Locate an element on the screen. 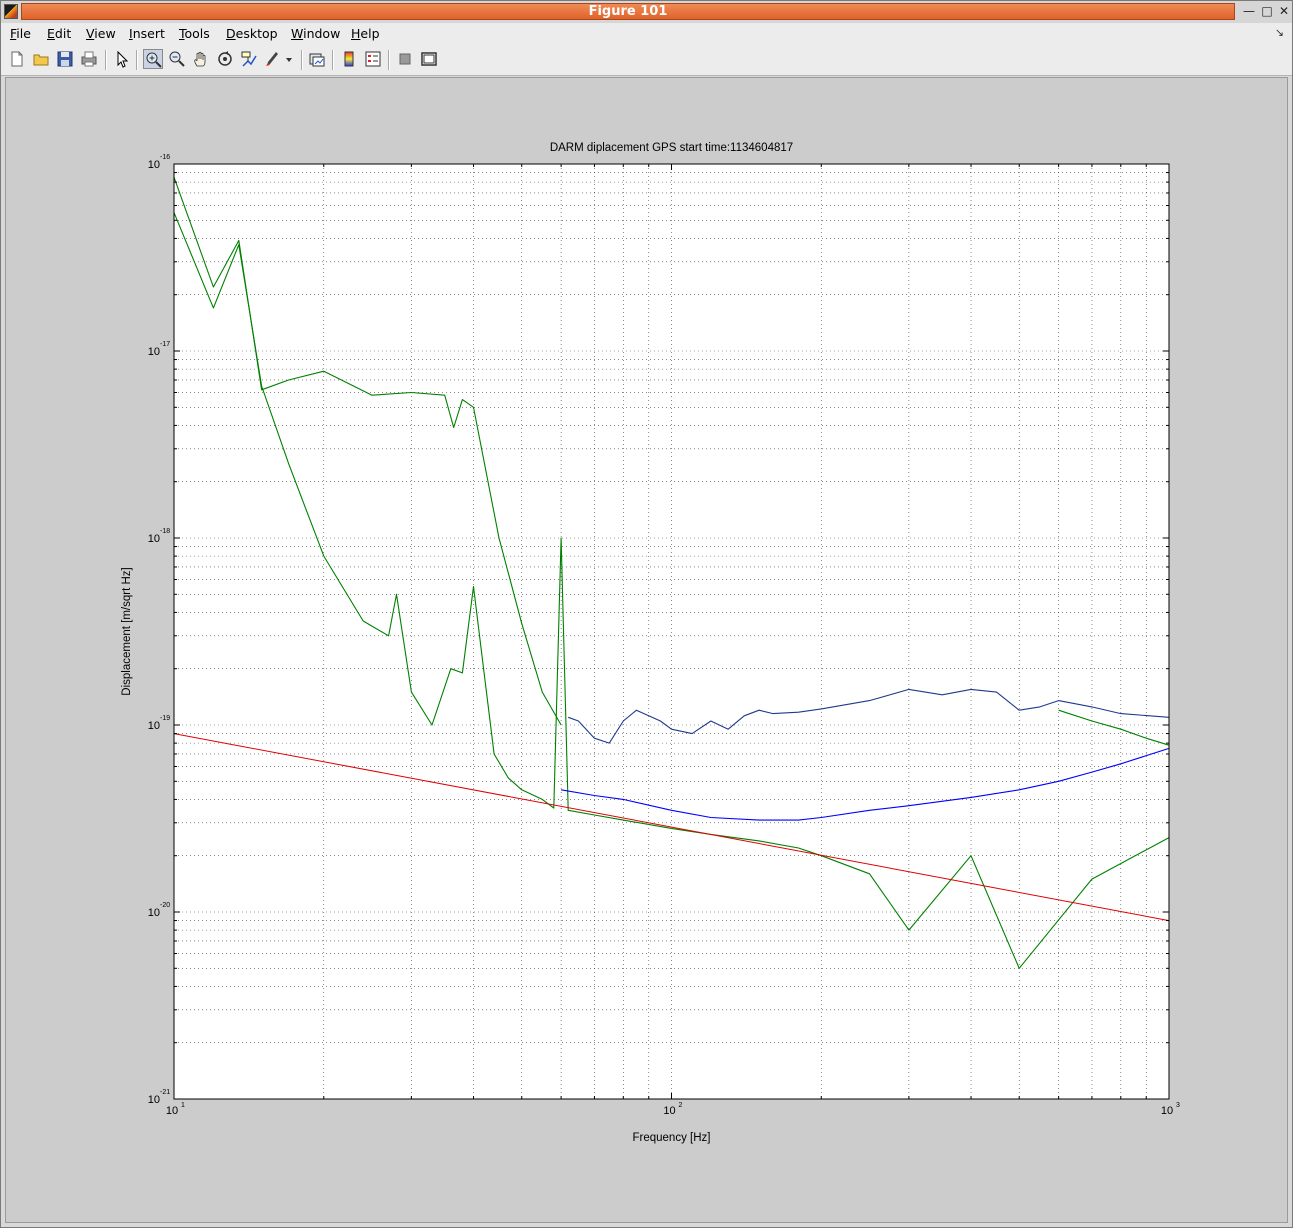 Image resolution: width=1293 pixels, height=1228 pixels. brush-icon is located at coordinates (273, 59).